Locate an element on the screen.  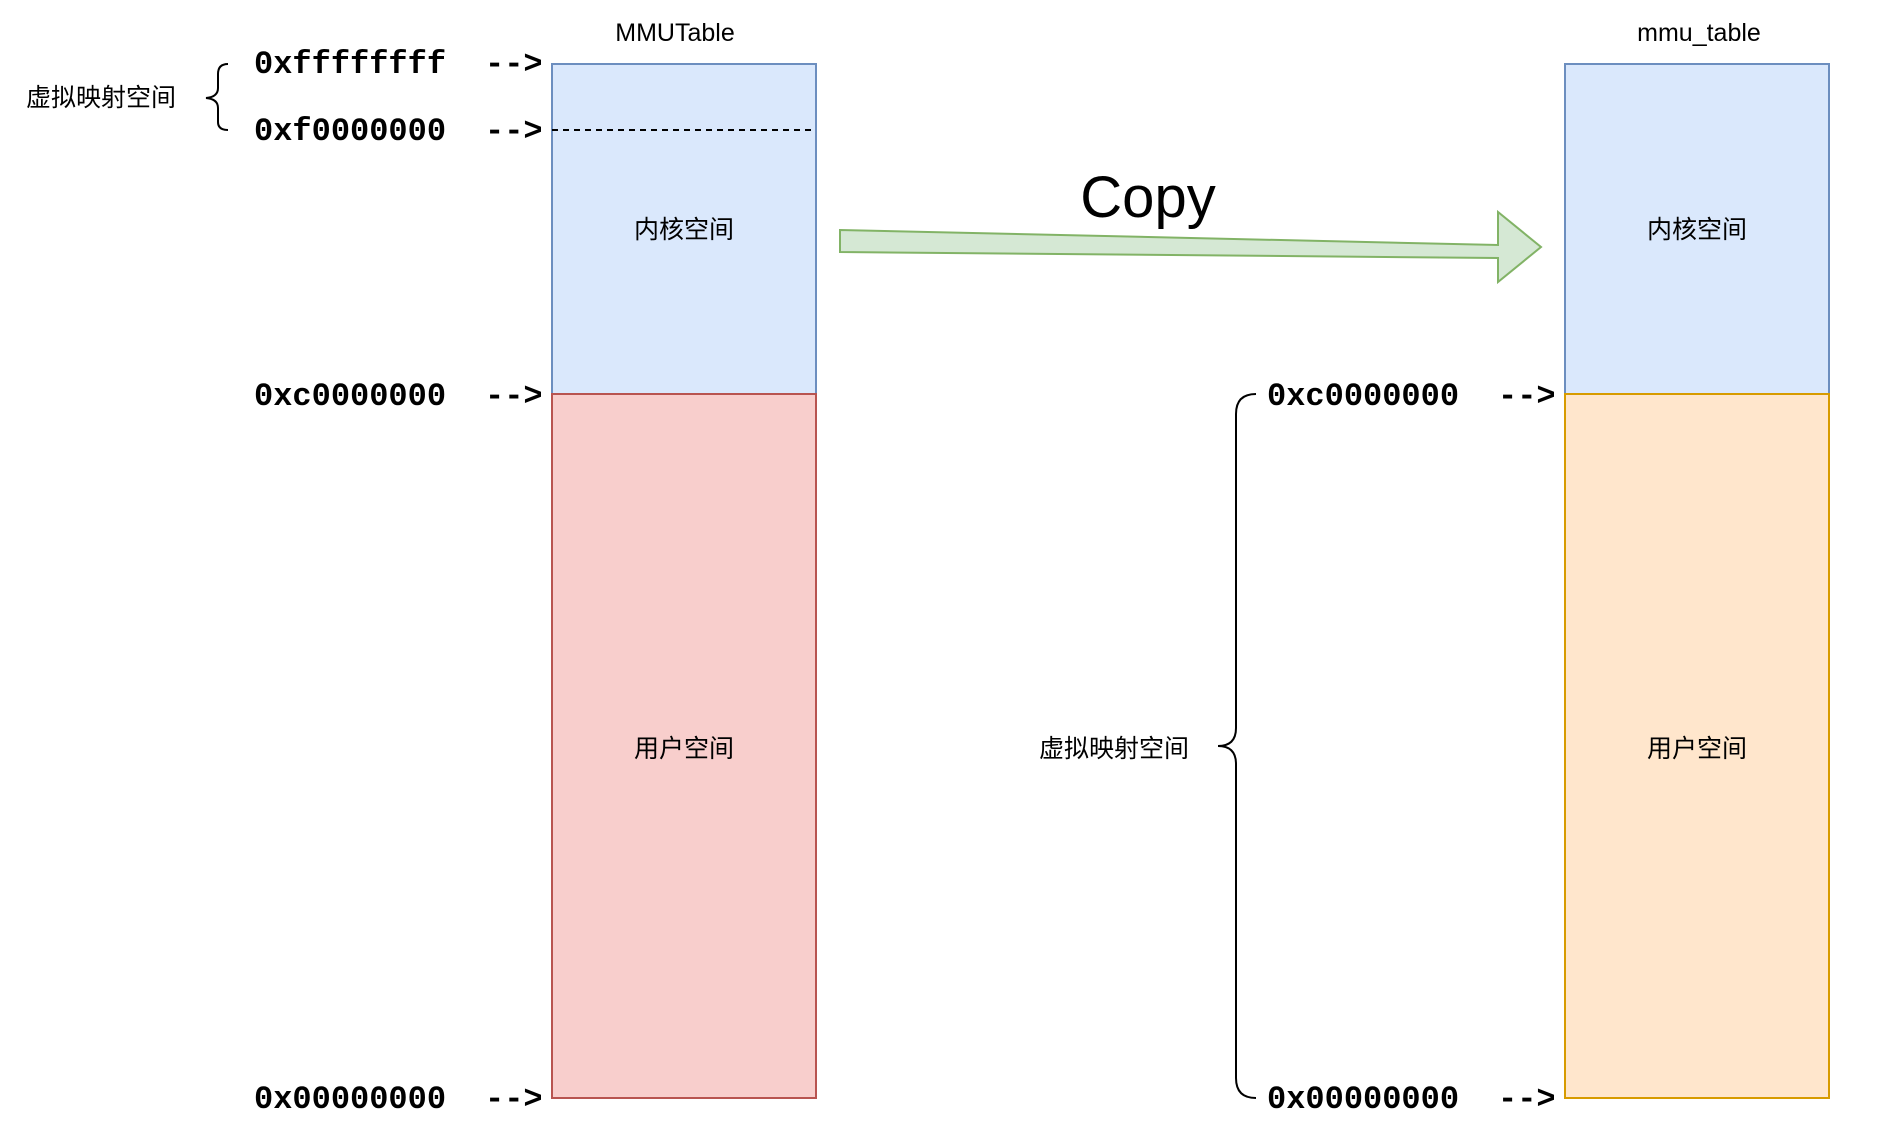
left-pointer-kernel-start: --> is located at coordinates (514, 396).